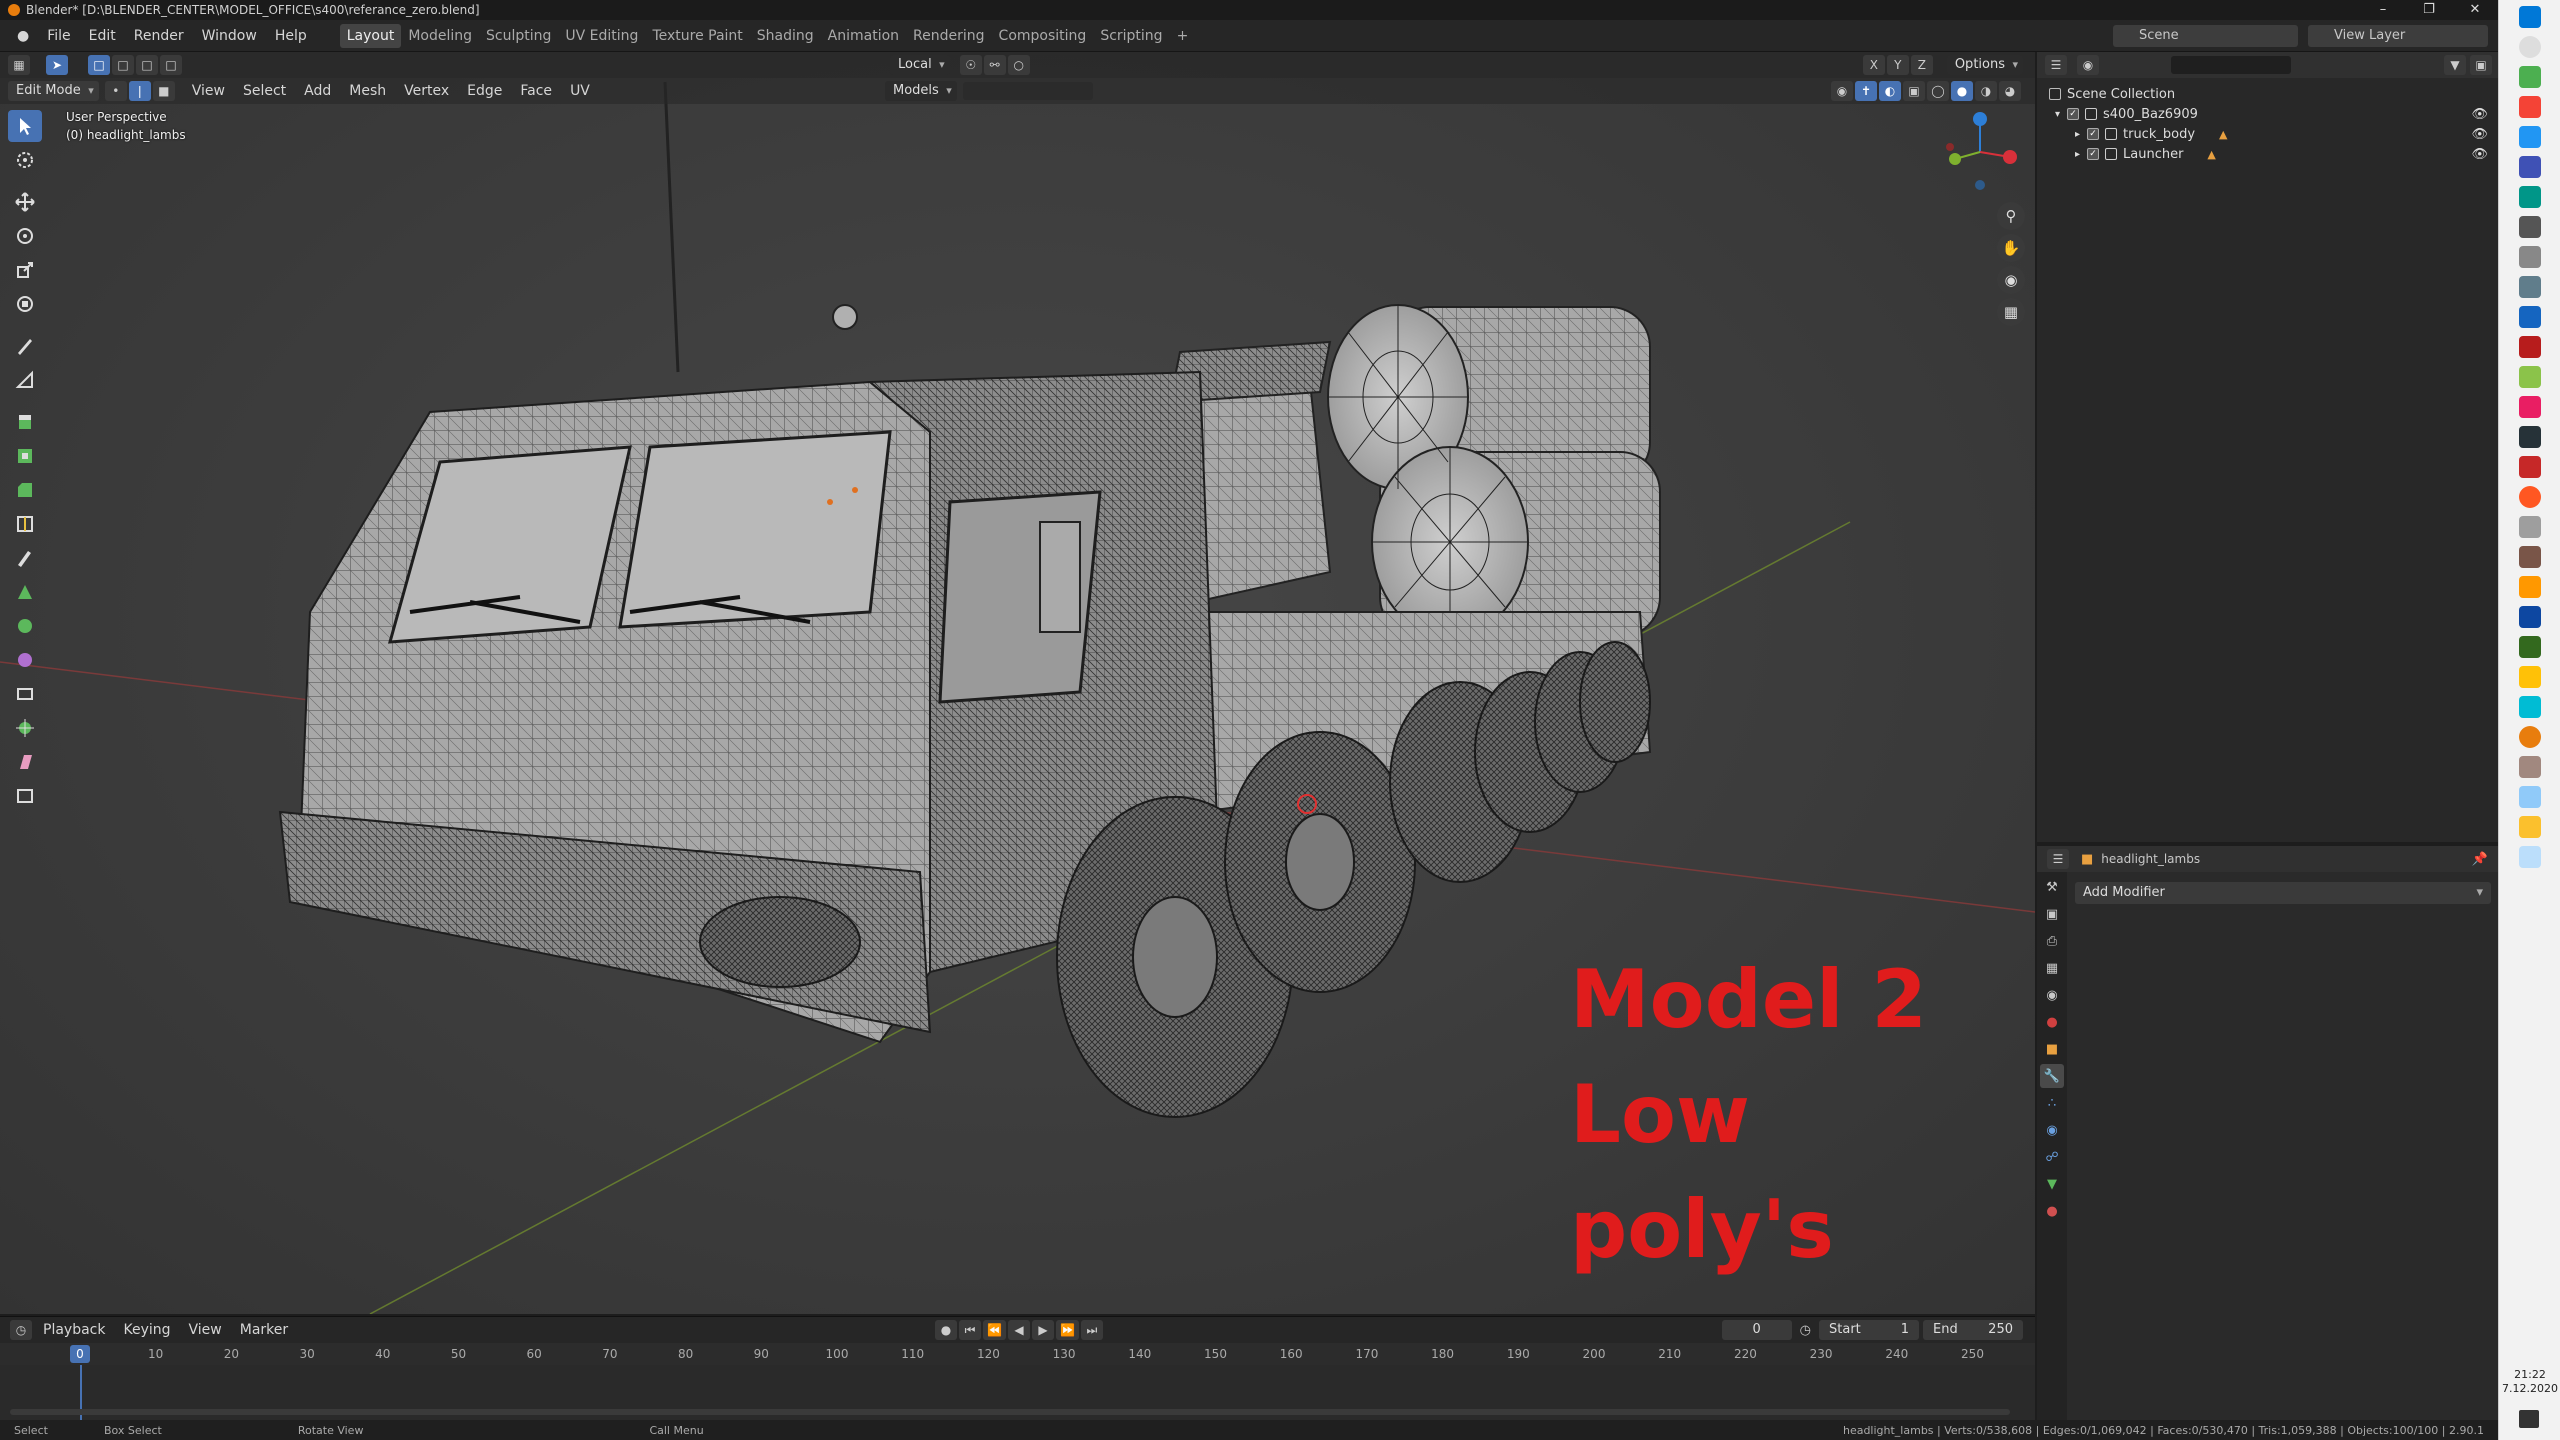 This screenshot has height=1440, width=2560. Describe the element at coordinates (25, 592) in the screenshot. I see `poly-build-tool-icon` at that location.